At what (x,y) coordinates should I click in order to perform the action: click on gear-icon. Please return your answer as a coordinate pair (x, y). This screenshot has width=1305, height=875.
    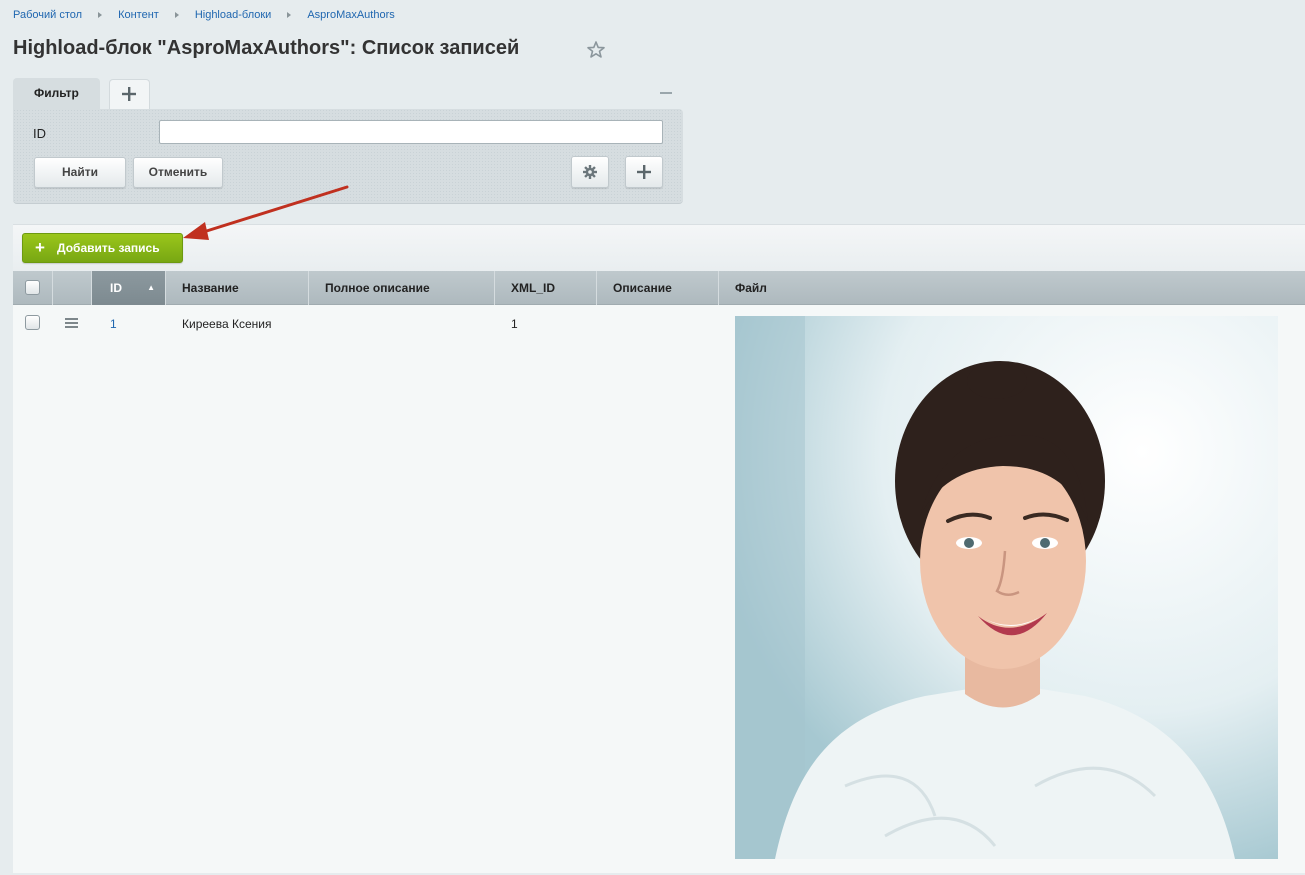
    Looking at the image, I should click on (590, 172).